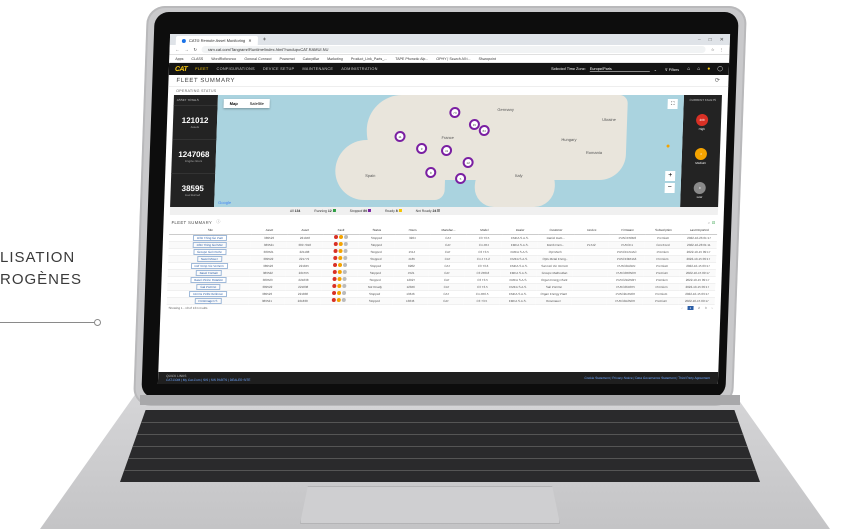 The image size is (856, 529). What do you see at coordinates (210, 230) in the screenshot?
I see `column-header: Site` at bounding box center [210, 230].